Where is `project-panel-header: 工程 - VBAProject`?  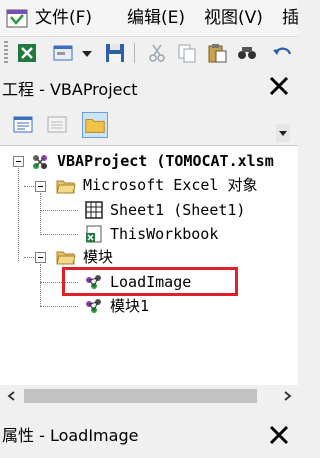
project-panel-header: 工程 - VBAProject is located at coordinates (149, 86).